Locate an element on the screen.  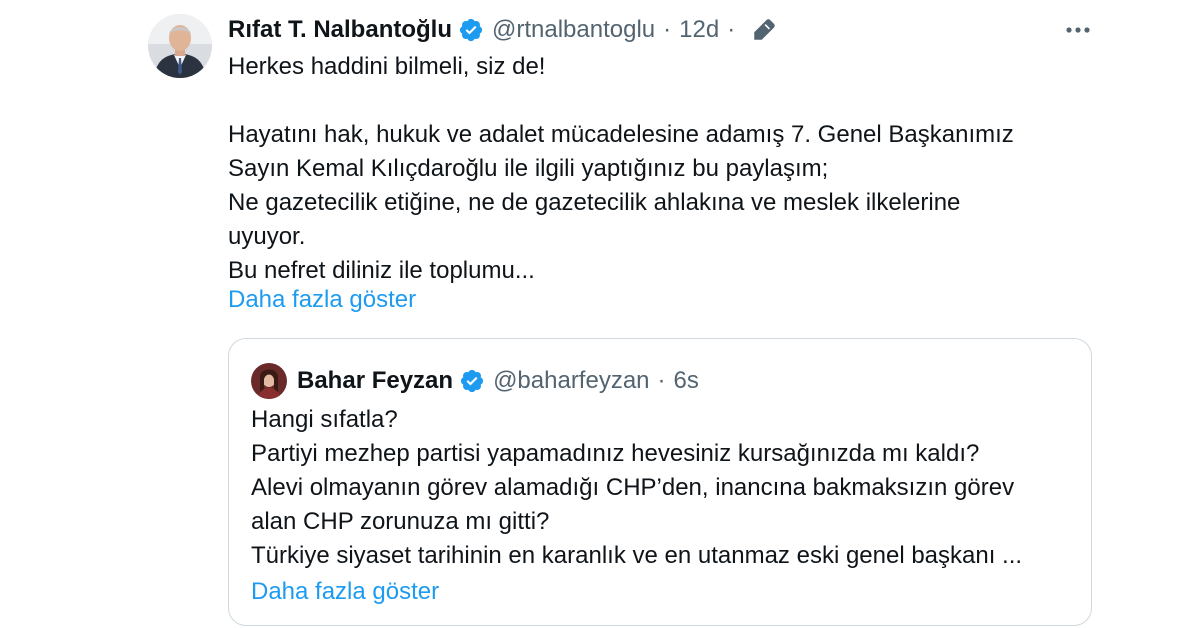
quoted-tweet-header: Bahar Feyzan @baharfeyzan · 6s is located at coordinates (498, 381).